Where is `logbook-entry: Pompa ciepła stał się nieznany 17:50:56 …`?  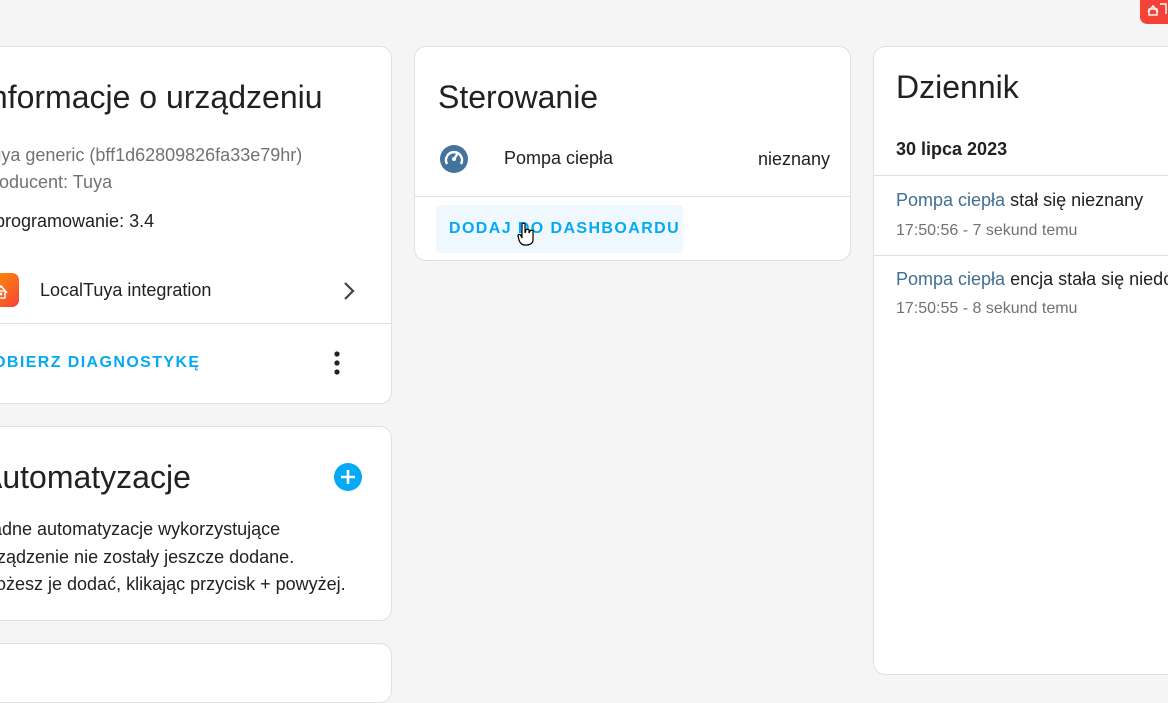
logbook-entry: Pompa ciepła stał się nieznany 17:50:56 … is located at coordinates (1021, 217).